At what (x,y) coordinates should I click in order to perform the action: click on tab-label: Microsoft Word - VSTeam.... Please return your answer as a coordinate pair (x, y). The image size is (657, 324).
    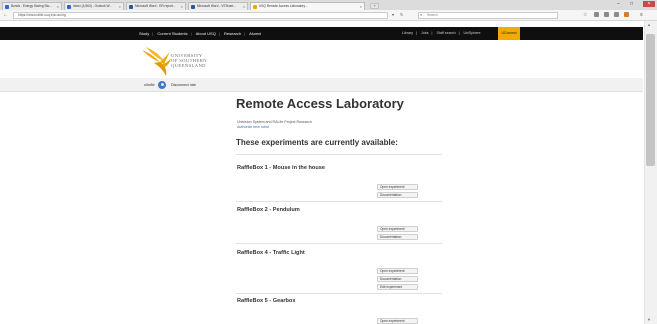
    Looking at the image, I should click on (216, 6).